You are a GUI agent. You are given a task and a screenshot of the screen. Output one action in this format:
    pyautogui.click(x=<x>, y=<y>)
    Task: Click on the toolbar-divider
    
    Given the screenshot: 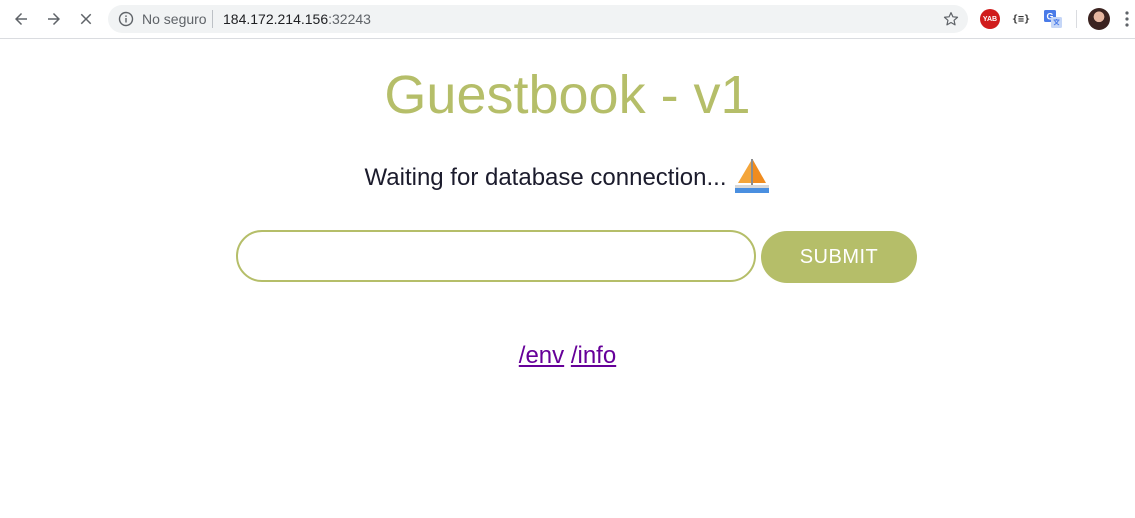 What is the action you would take?
    pyautogui.click(x=1076, y=19)
    